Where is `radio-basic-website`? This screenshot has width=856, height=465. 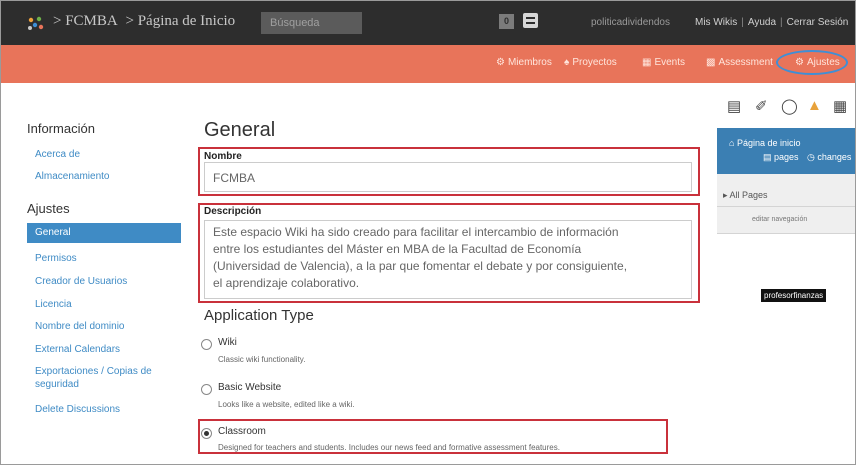 radio-basic-website is located at coordinates (206, 389).